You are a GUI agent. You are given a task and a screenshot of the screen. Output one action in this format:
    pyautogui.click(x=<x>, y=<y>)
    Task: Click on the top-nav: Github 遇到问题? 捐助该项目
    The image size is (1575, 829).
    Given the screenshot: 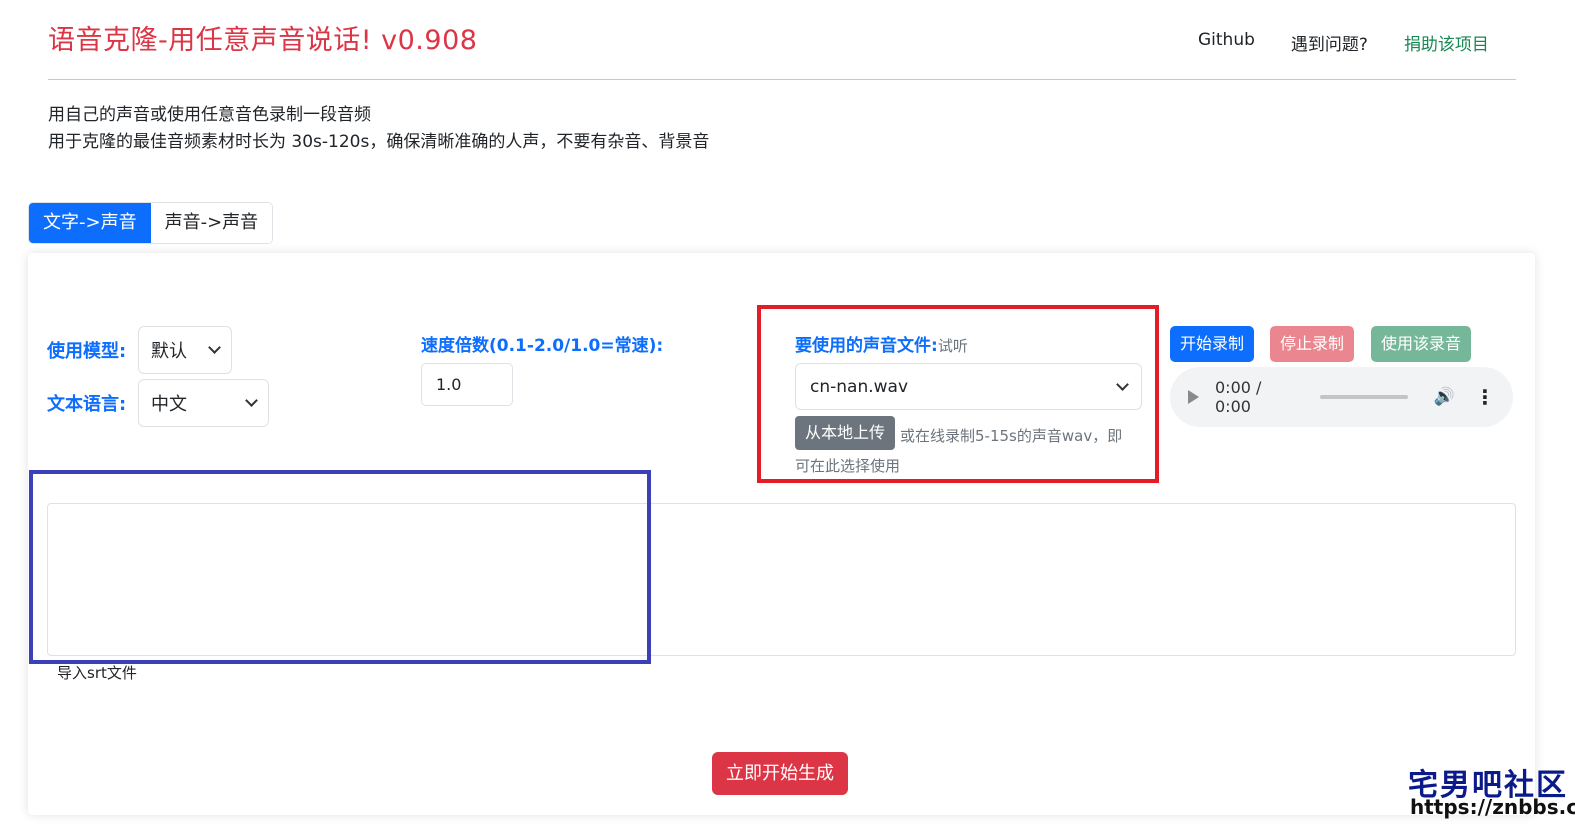 What is the action you would take?
    pyautogui.click(x=1343, y=42)
    